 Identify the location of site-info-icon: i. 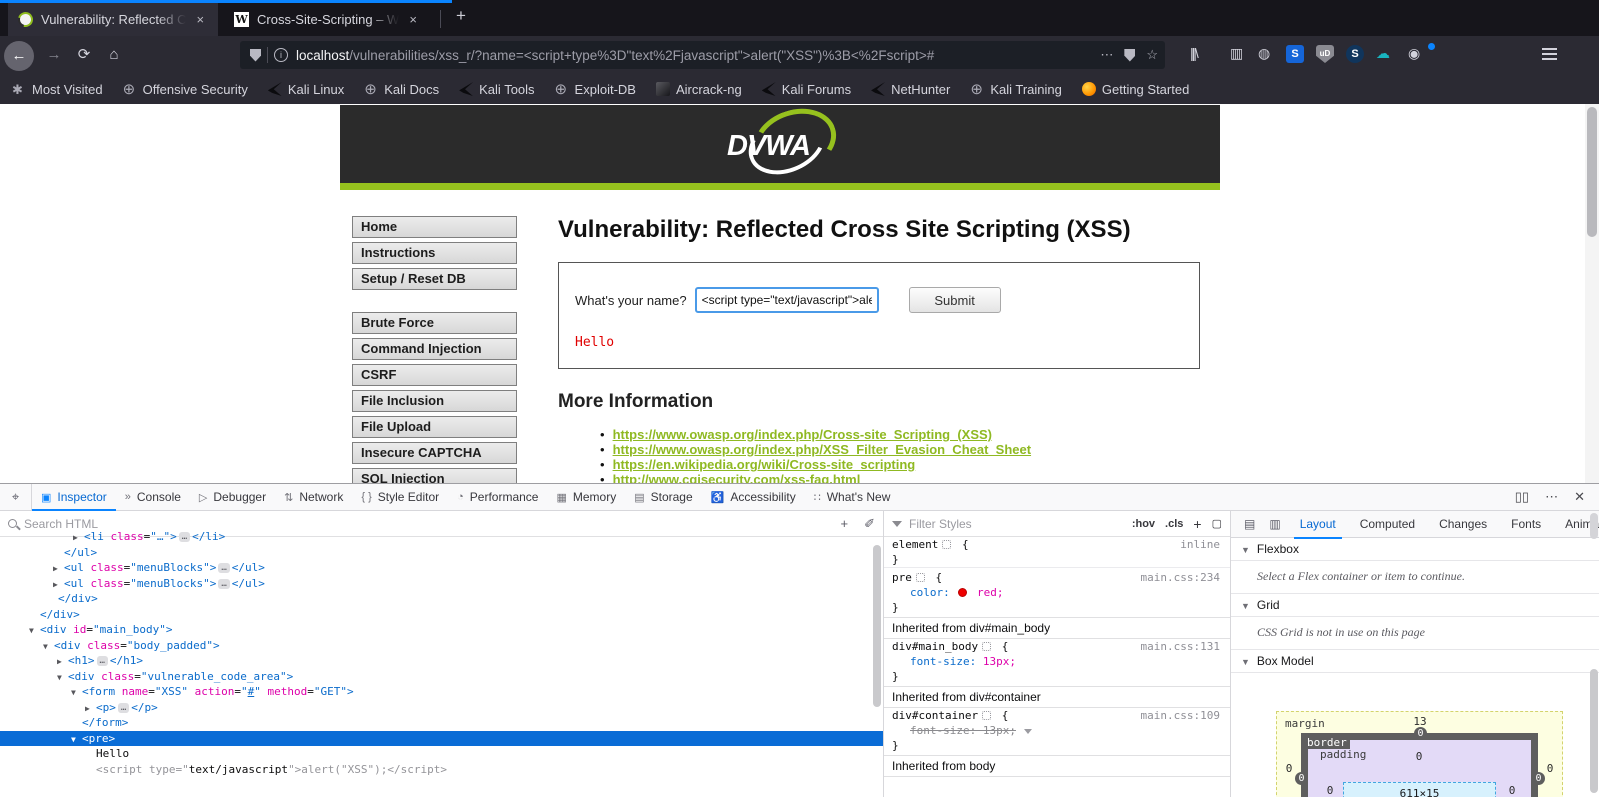
(281, 55).